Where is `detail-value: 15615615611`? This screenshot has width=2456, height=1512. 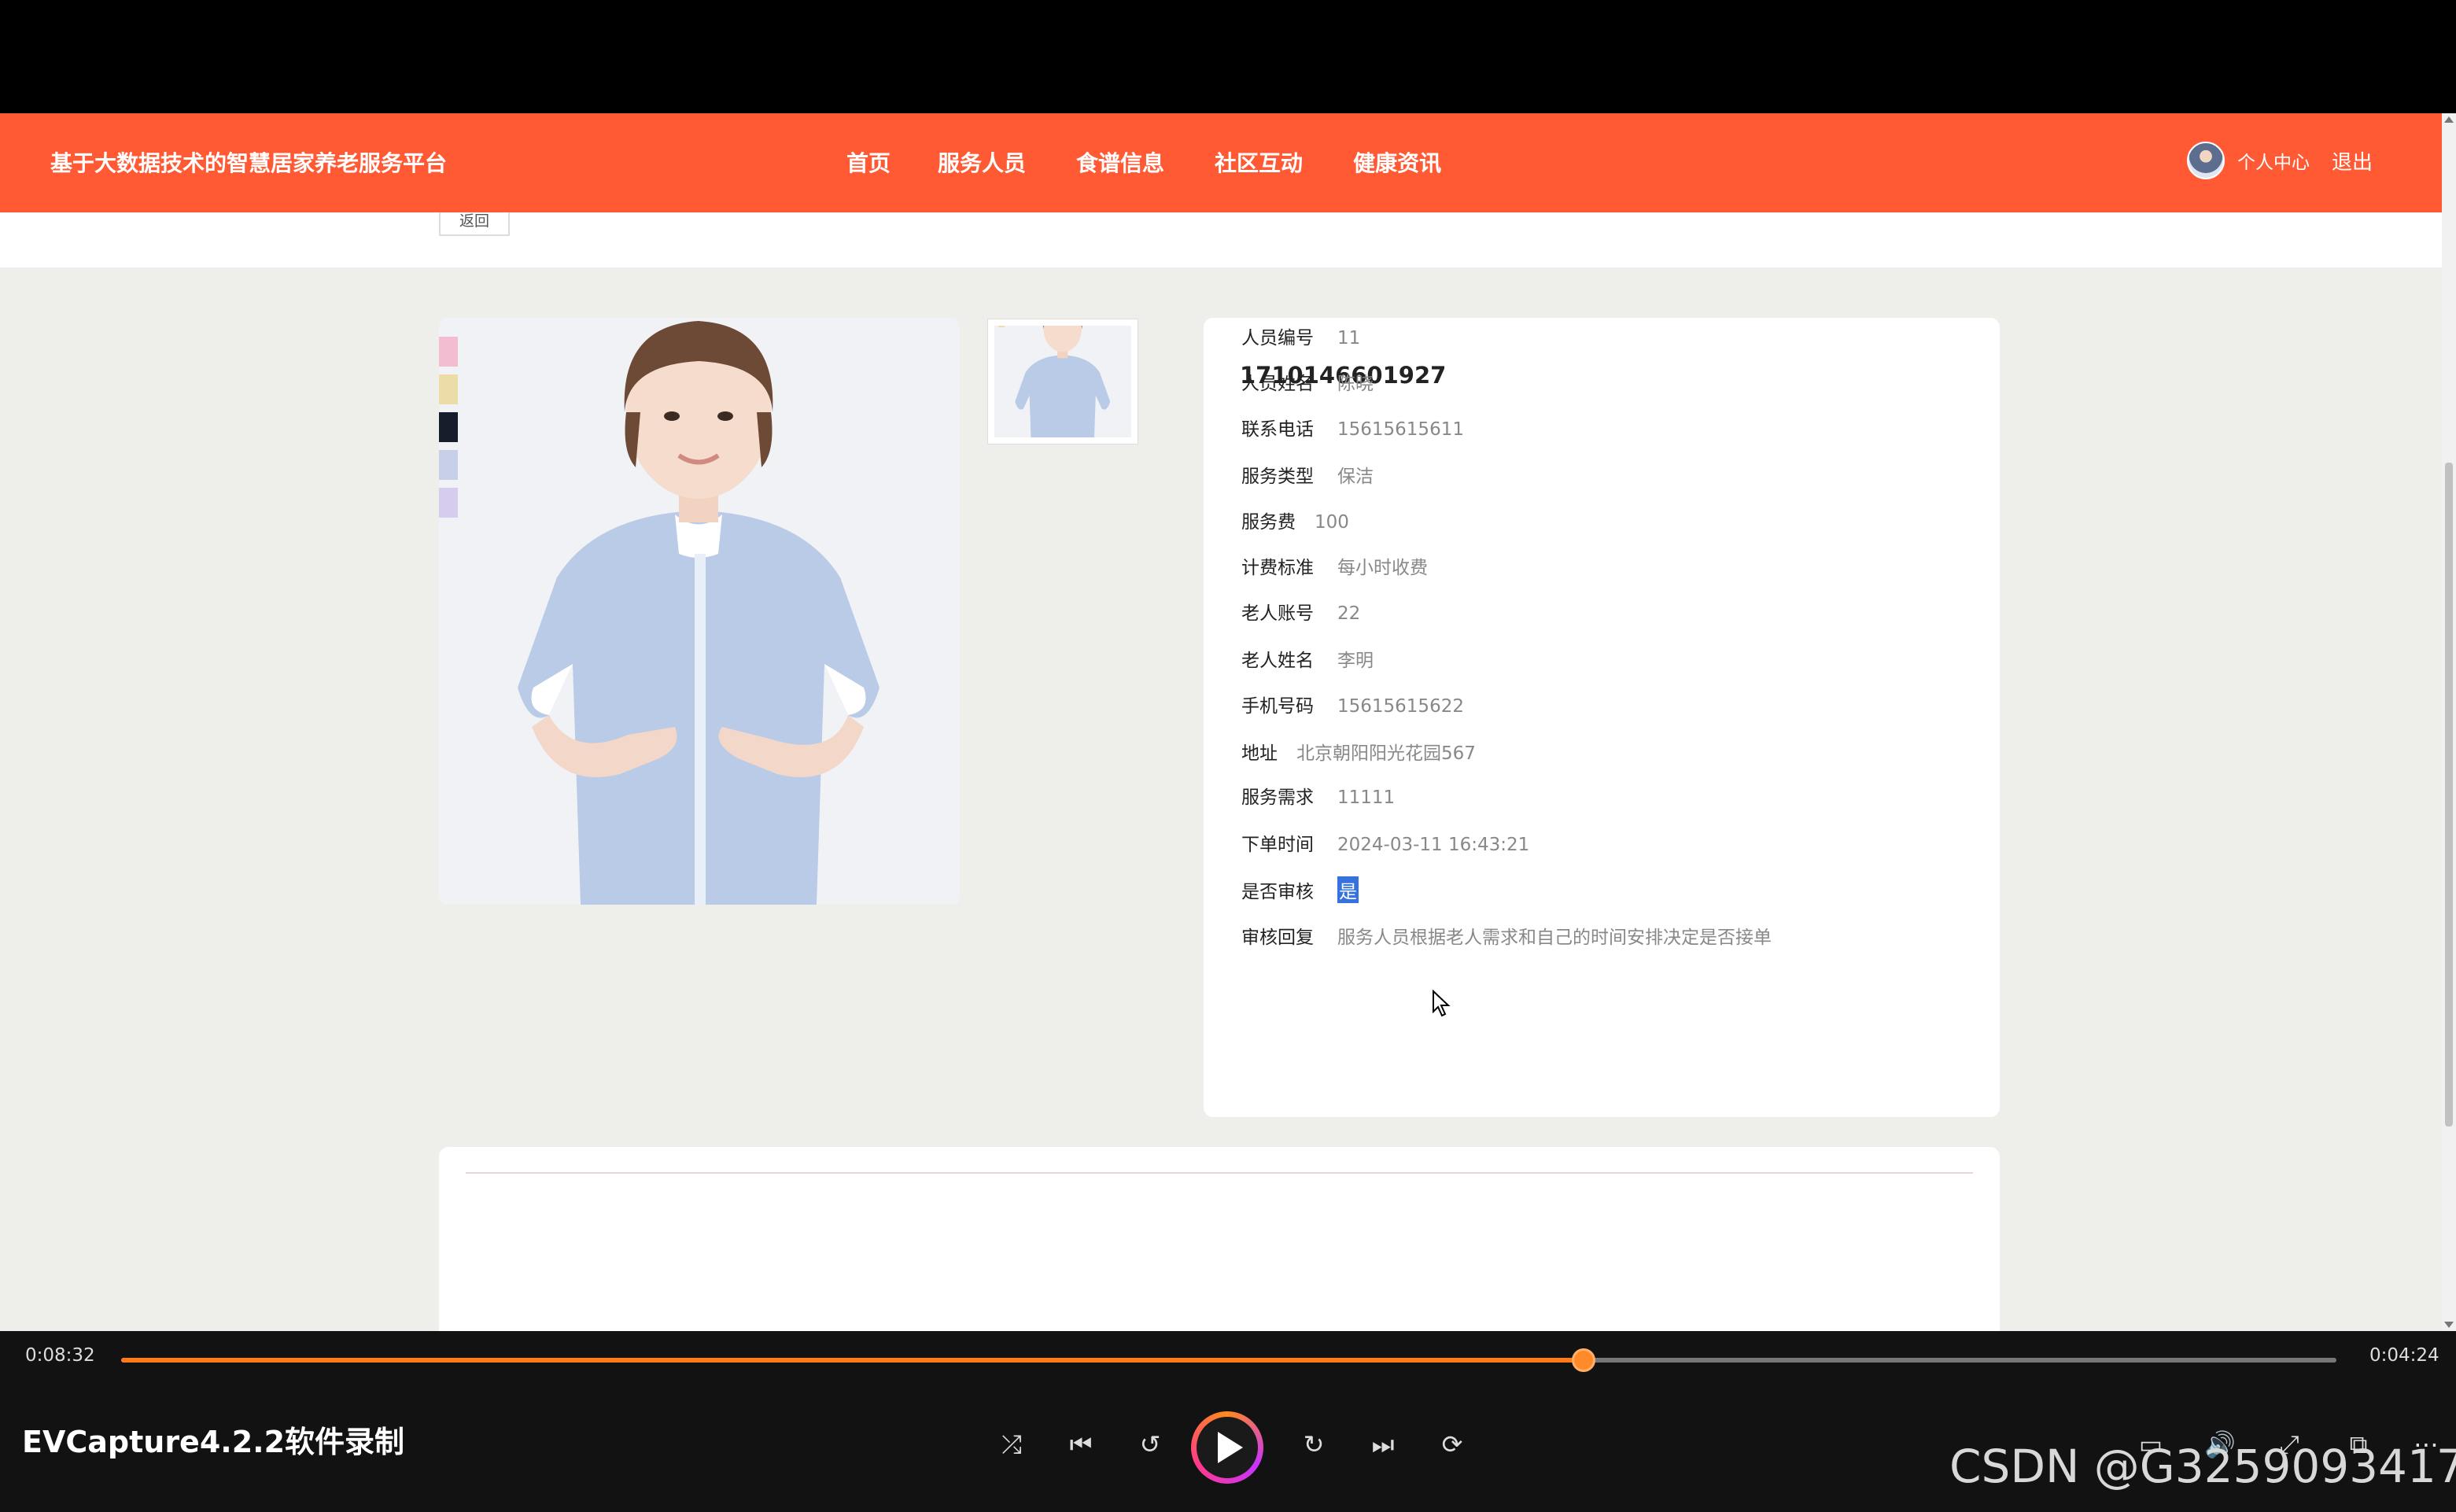
detail-value: 15615615611 is located at coordinates (1400, 429).